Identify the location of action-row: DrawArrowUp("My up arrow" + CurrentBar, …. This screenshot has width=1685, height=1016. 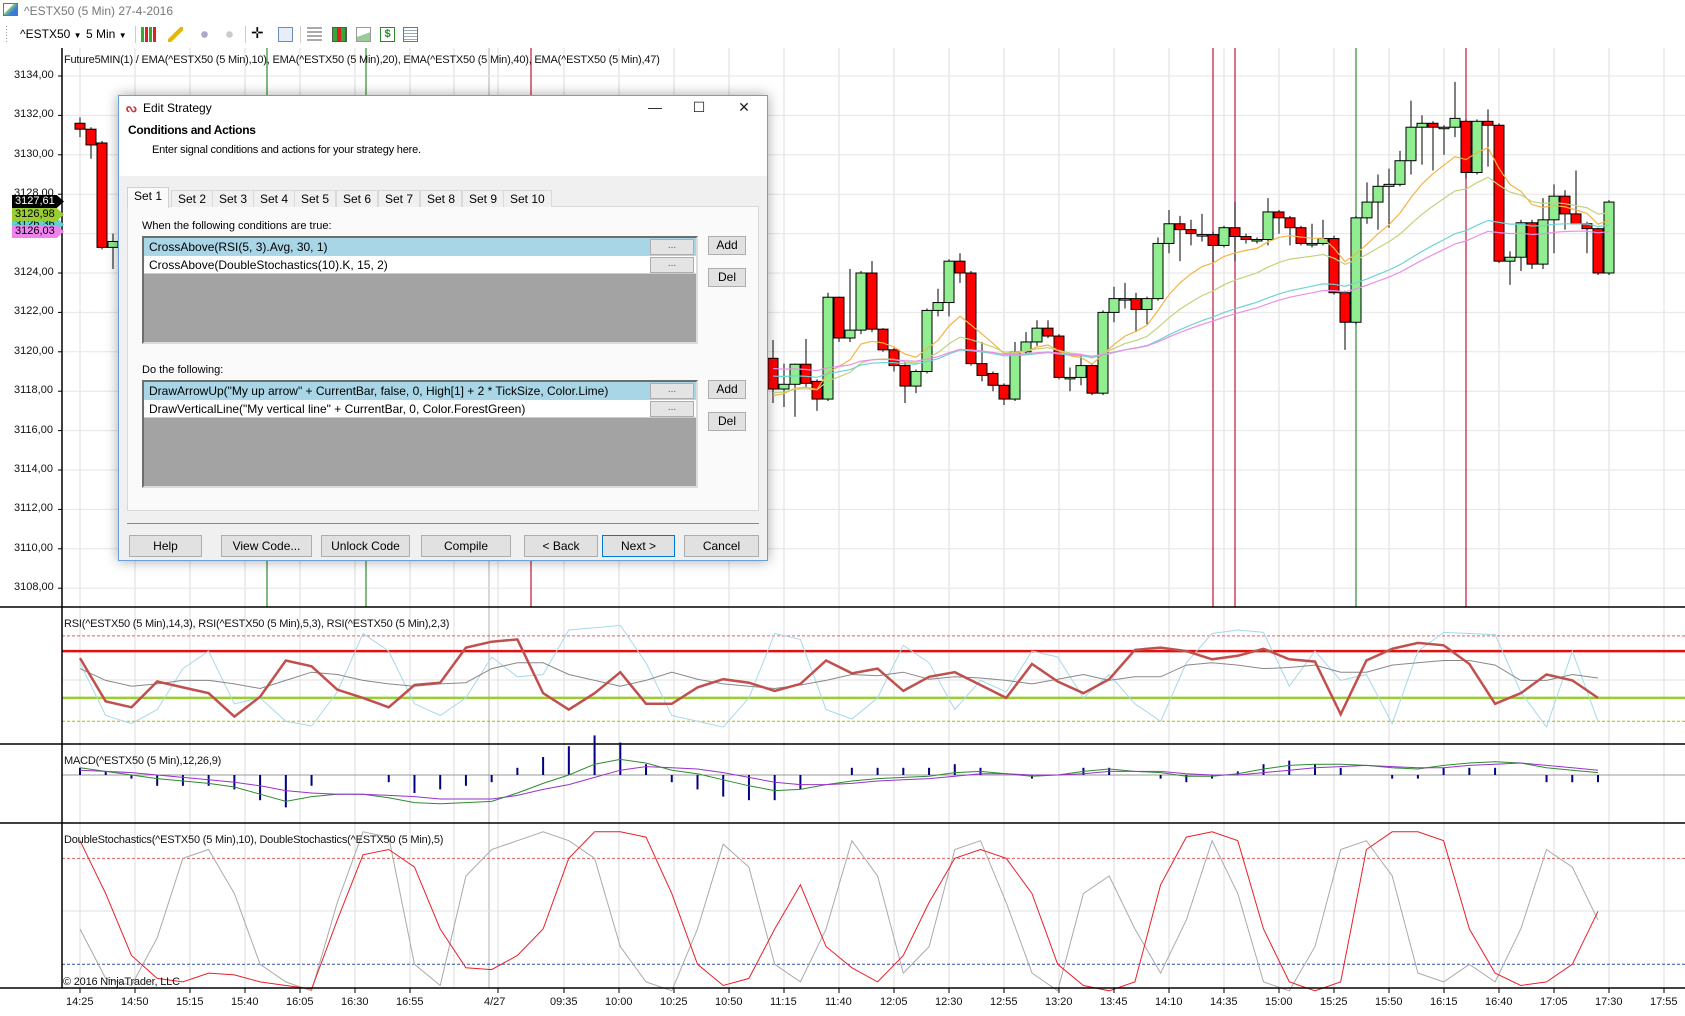
(420, 391).